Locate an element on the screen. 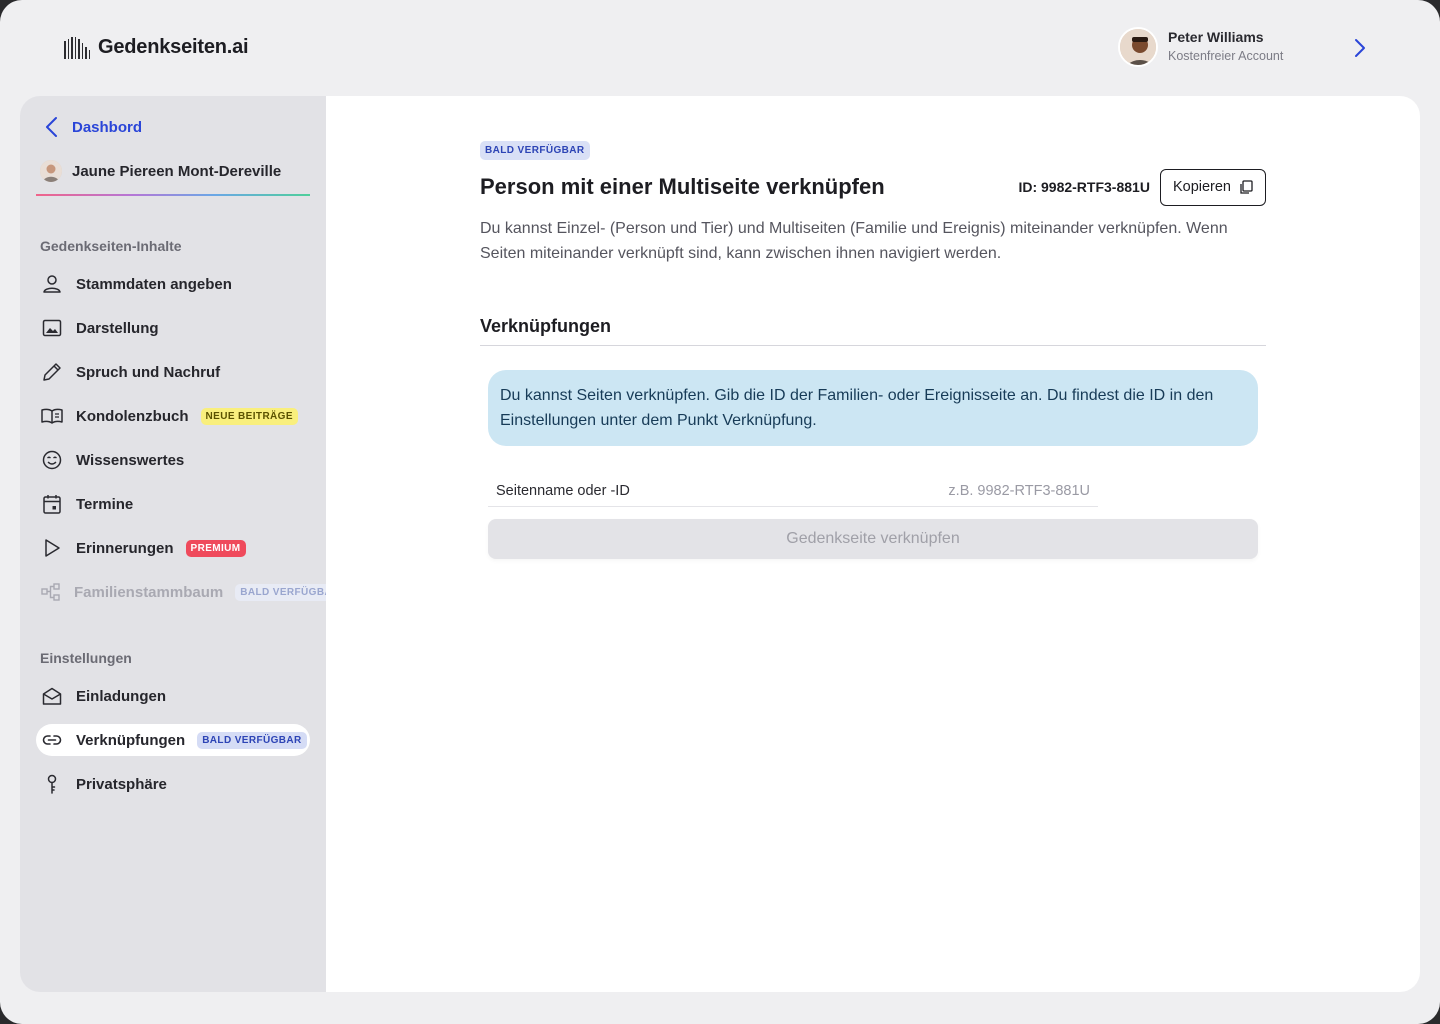 The width and height of the screenshot is (1440, 1024). play-icon is located at coordinates (52, 548).